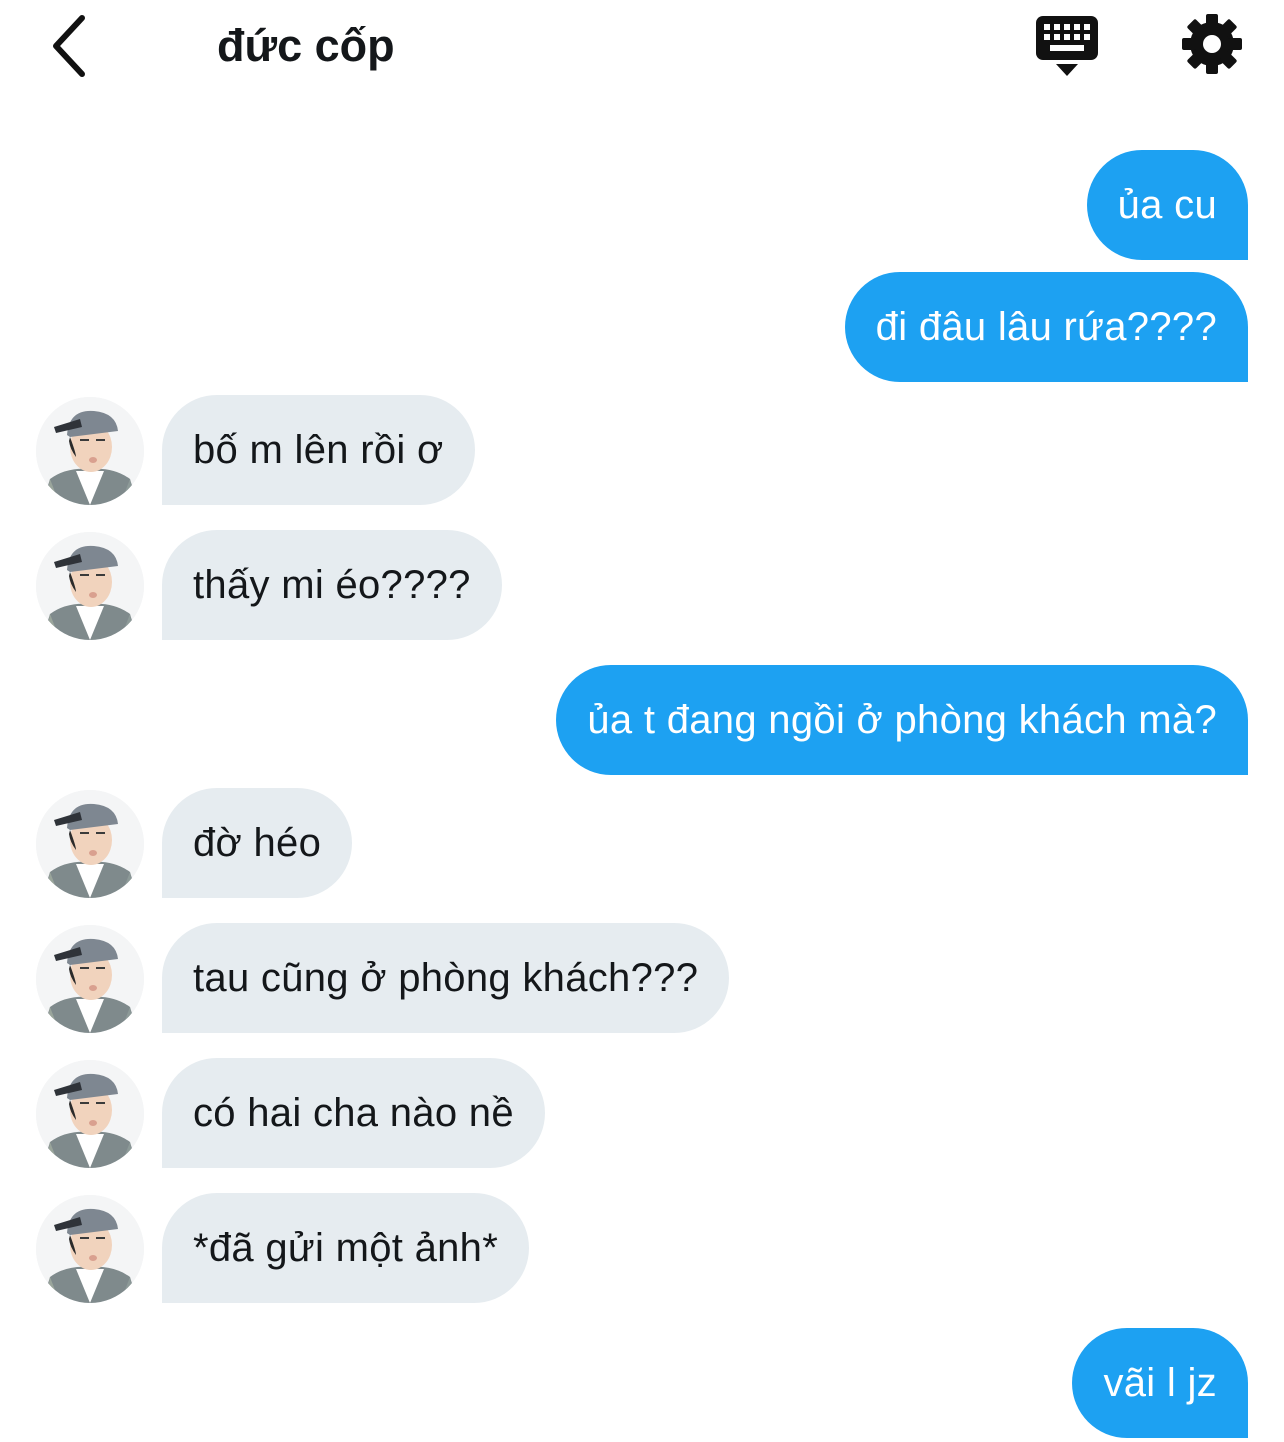  What do you see at coordinates (902, 720) in the screenshot?
I see `sent-message-bubble: ủa t đang ngồi ở phòng khách mà?` at bounding box center [902, 720].